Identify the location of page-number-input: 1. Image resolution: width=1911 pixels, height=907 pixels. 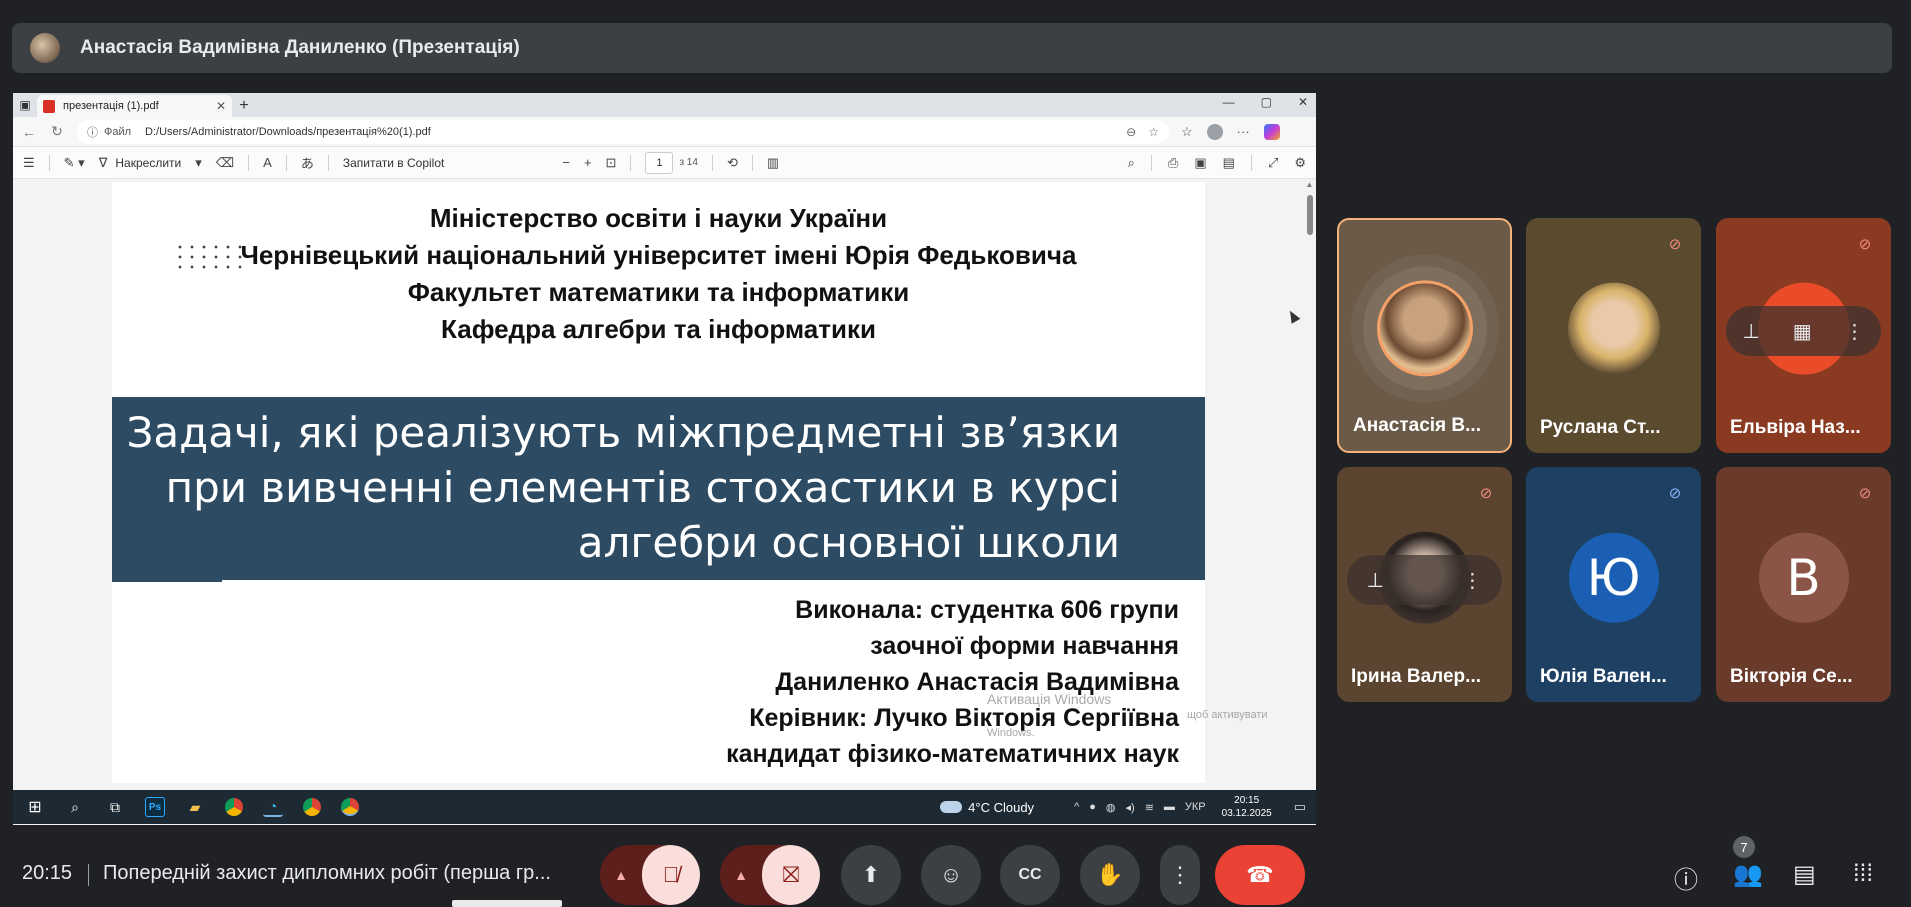
(659, 162).